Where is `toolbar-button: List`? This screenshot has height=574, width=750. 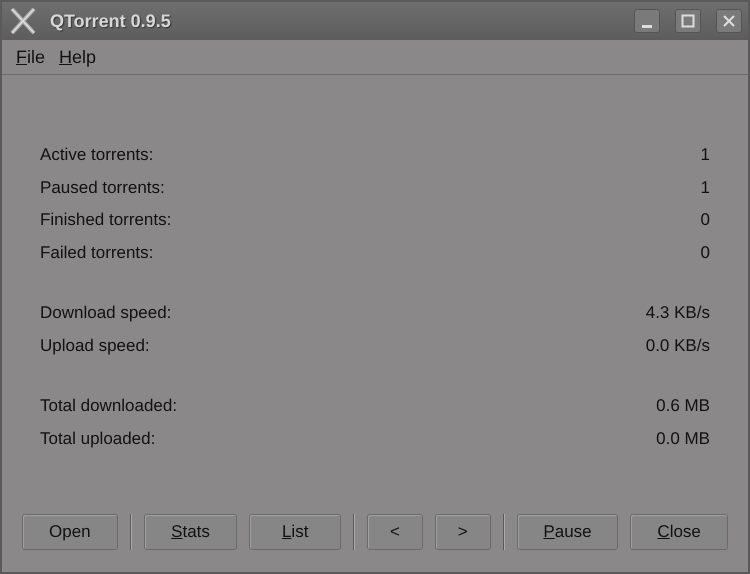
toolbar-button: List is located at coordinates (295, 532).